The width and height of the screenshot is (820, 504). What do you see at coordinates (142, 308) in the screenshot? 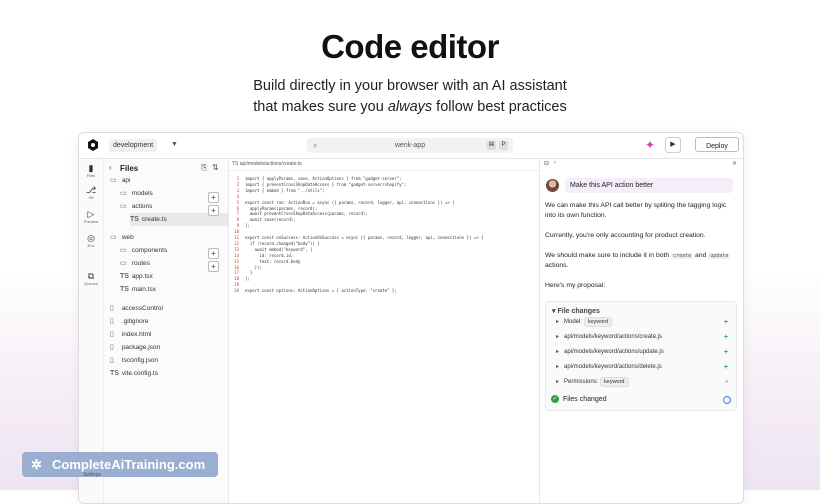
I see `tree-item-label: accessControl` at bounding box center [142, 308].